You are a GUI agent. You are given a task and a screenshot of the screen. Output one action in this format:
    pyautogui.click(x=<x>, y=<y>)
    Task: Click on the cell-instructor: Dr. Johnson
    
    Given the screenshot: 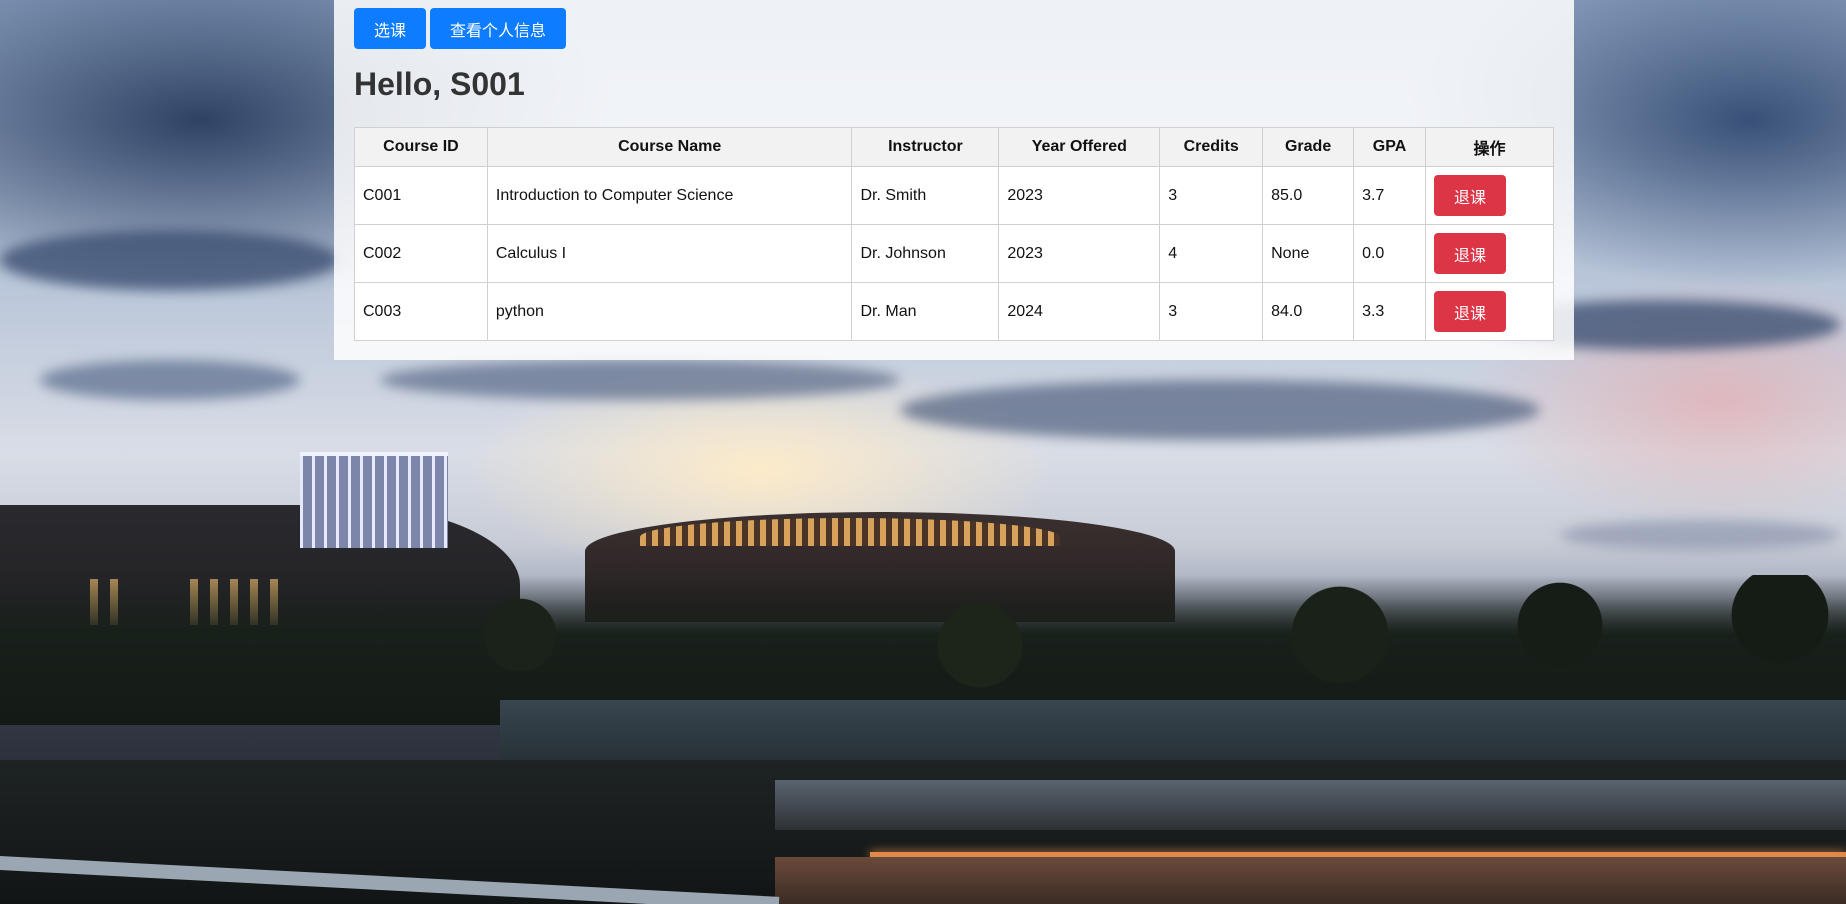 What is the action you would take?
    pyautogui.click(x=925, y=253)
    